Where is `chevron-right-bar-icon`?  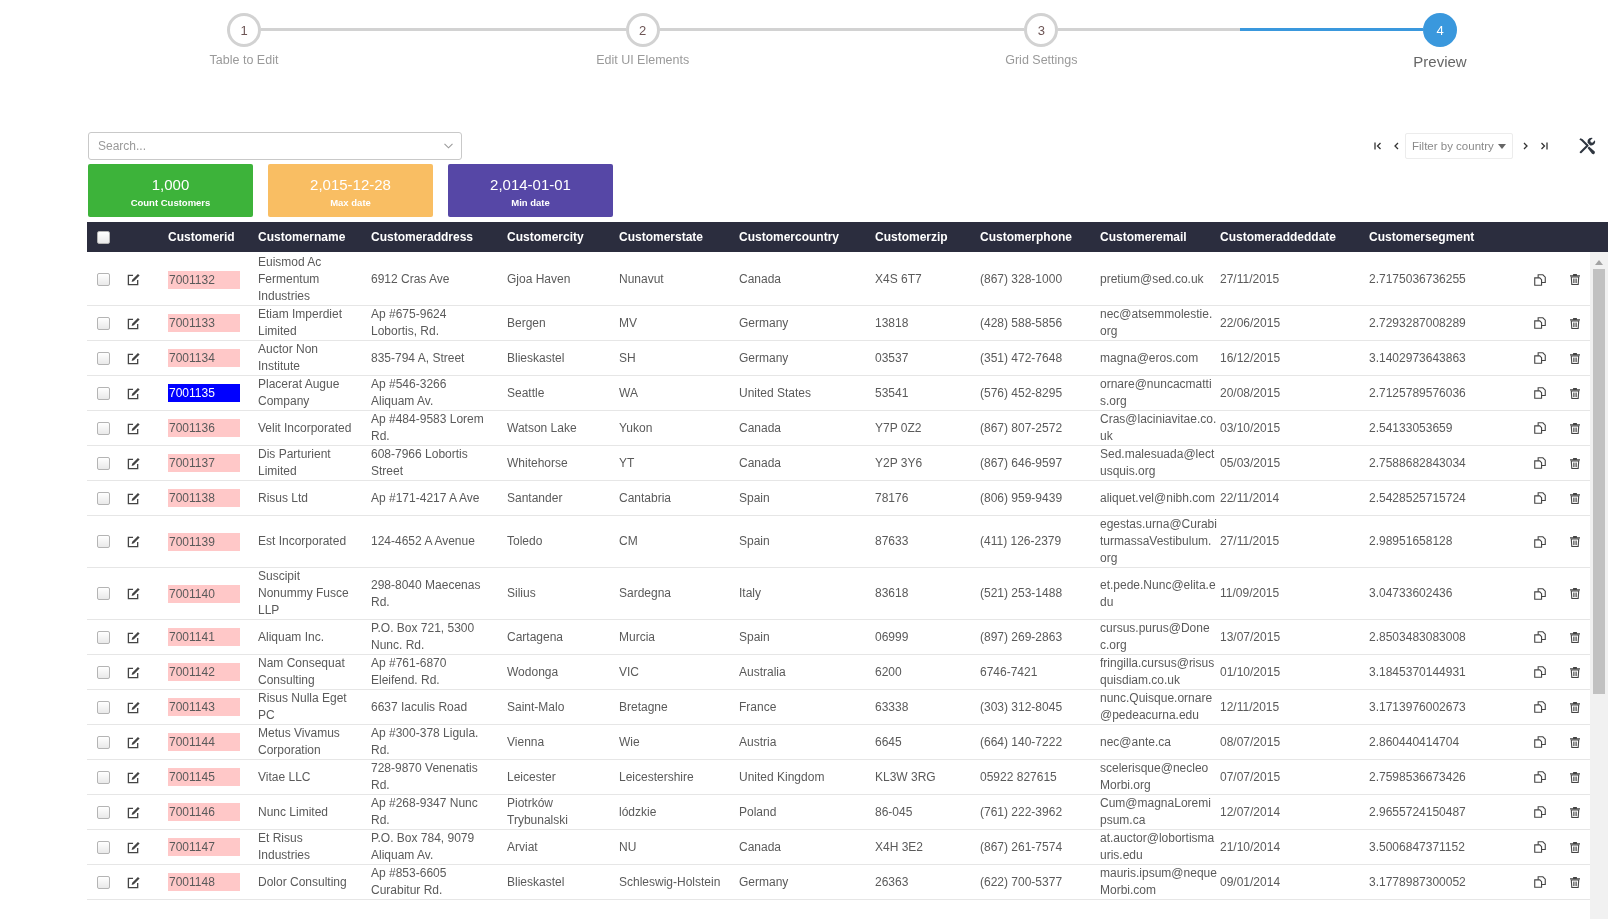 chevron-right-bar-icon is located at coordinates (1544, 146).